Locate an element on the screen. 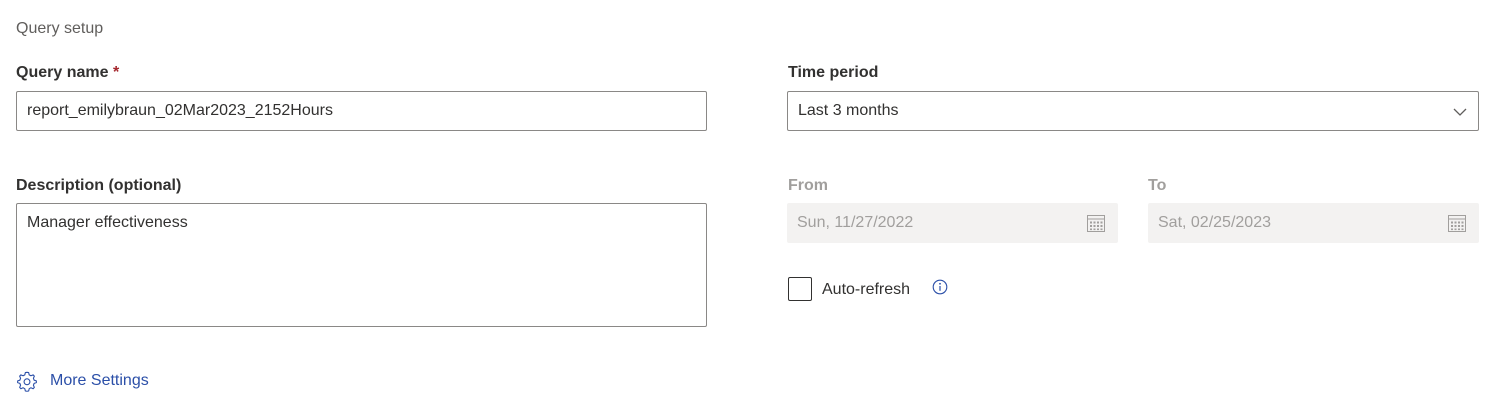 This screenshot has width=1504, height=410. chevron-down-icon is located at coordinates (1460, 112).